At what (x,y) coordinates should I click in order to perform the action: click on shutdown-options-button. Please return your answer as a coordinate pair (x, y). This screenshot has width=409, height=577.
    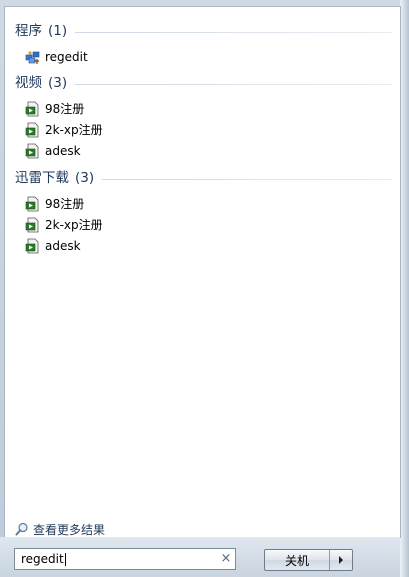
    Looking at the image, I should click on (341, 560).